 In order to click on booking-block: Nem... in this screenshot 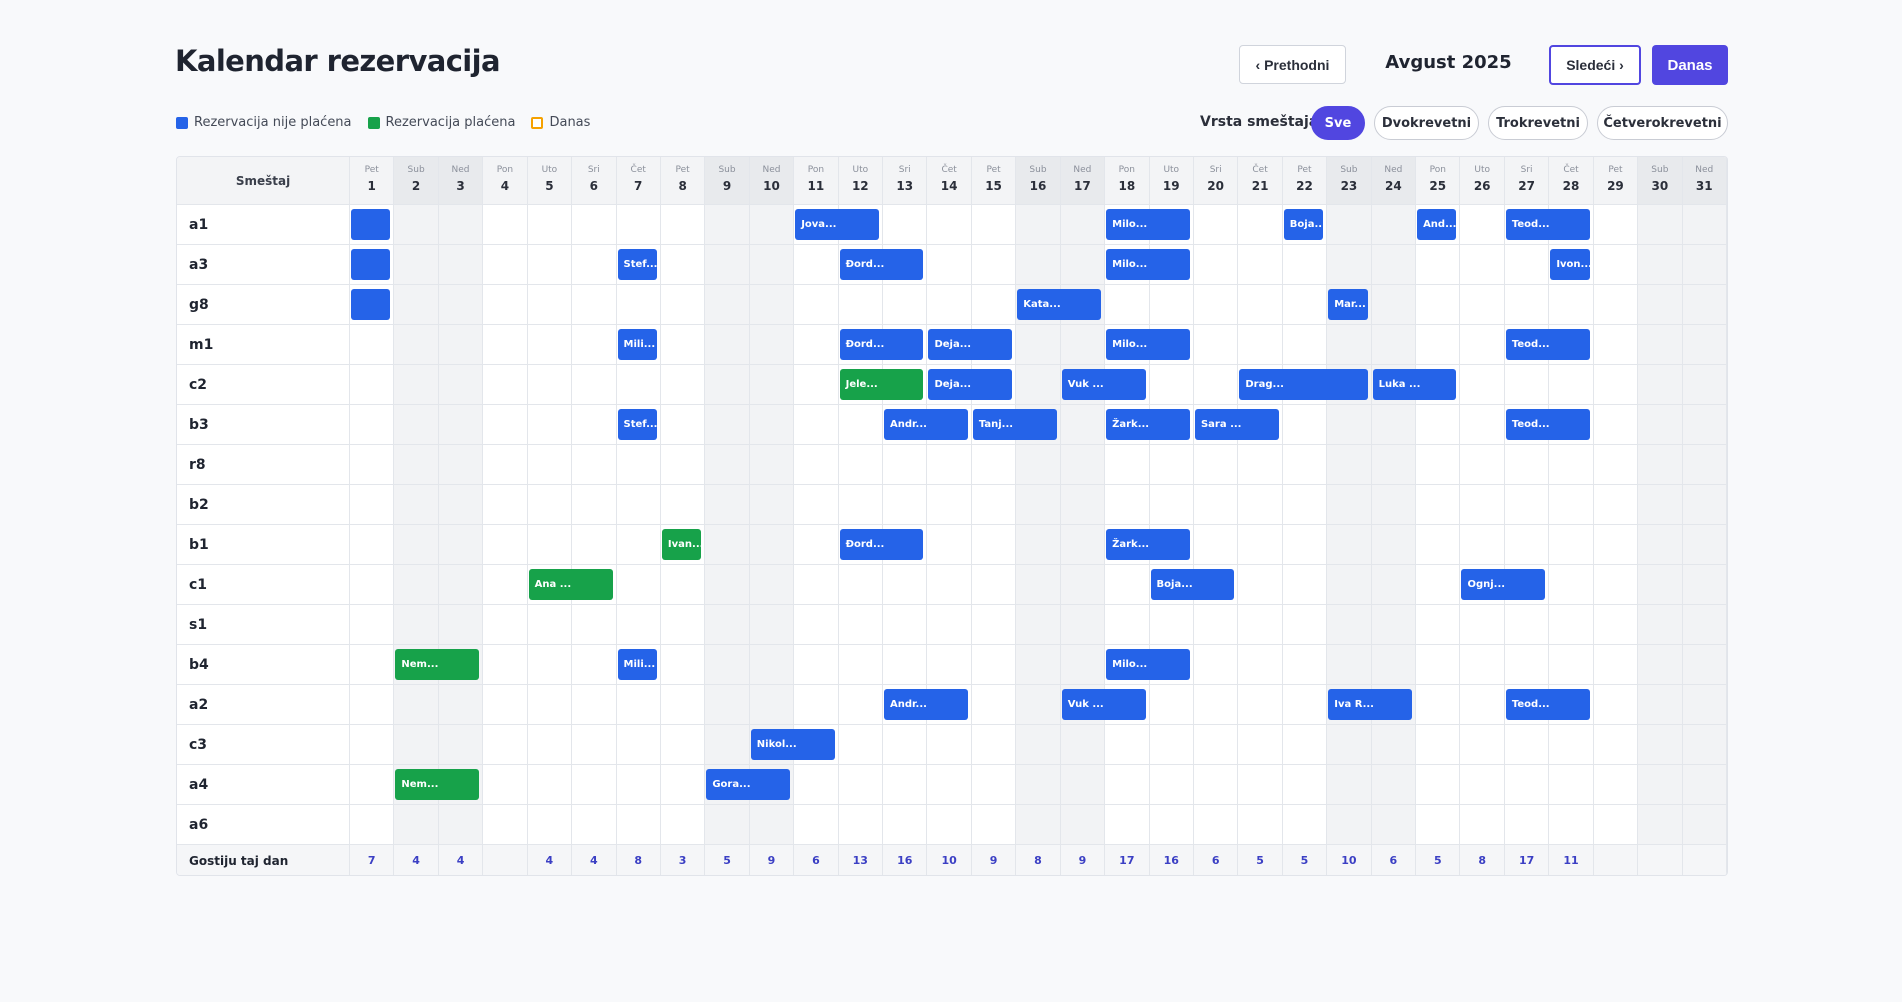, I will do `click(437, 664)`.